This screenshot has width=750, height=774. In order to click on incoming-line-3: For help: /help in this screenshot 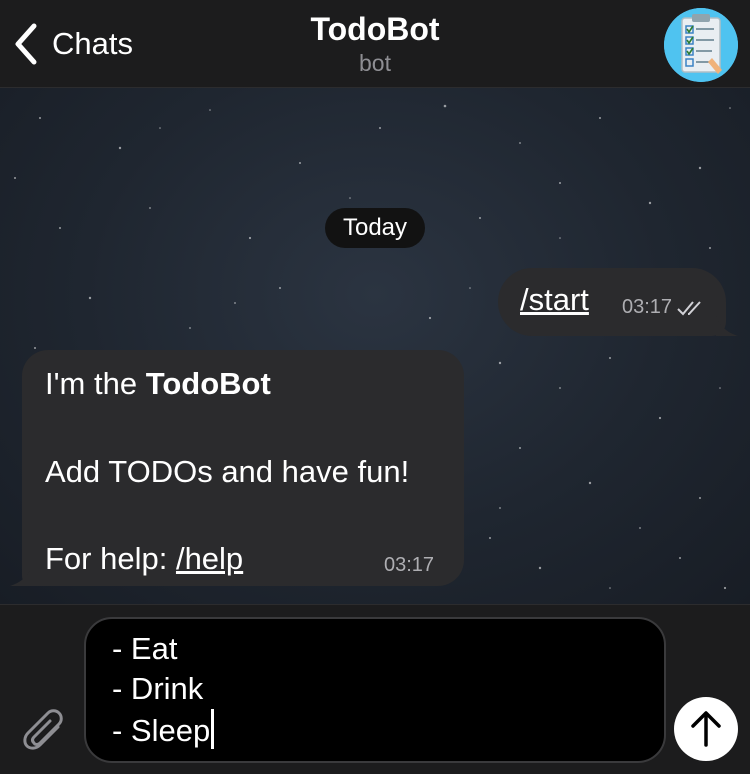, I will do `click(144, 559)`.